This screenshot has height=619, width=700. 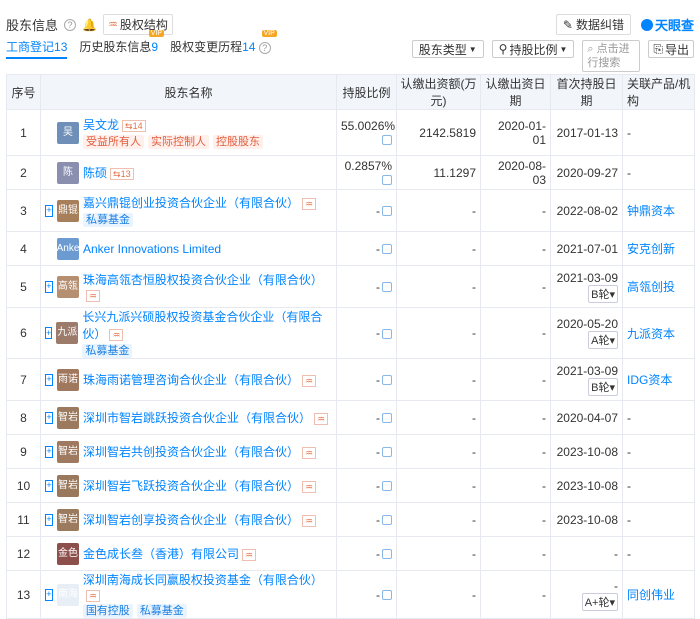 What do you see at coordinates (23, 519) in the screenshot?
I see `row-number: 11` at bounding box center [23, 519].